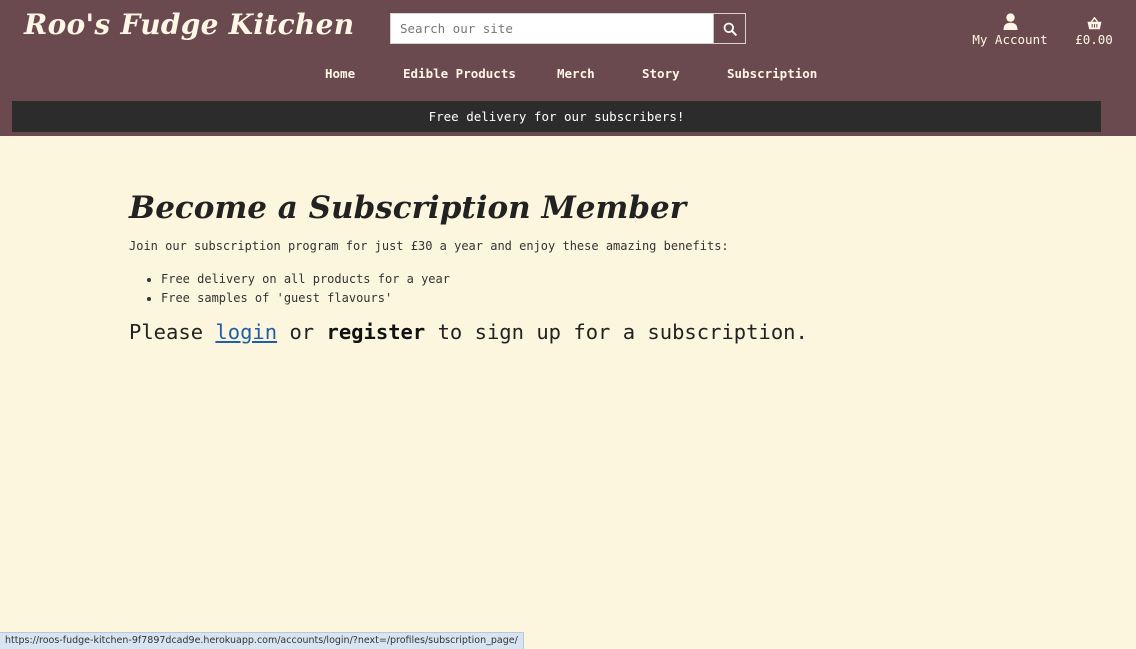  What do you see at coordinates (408, 208) in the screenshot?
I see `page-title: Become a Subscription Member` at bounding box center [408, 208].